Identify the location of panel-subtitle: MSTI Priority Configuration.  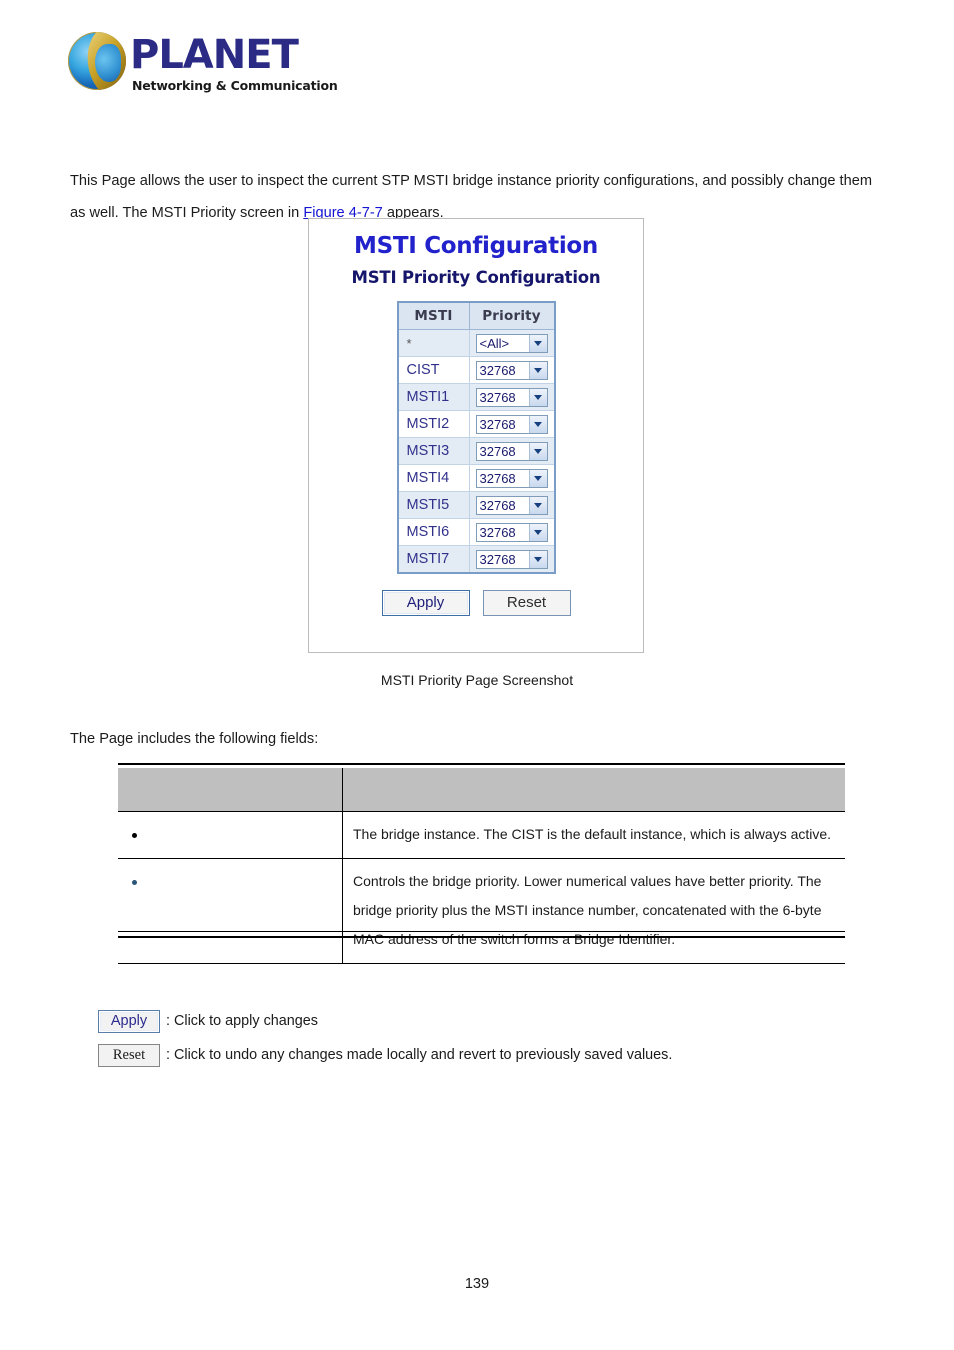
(476, 277).